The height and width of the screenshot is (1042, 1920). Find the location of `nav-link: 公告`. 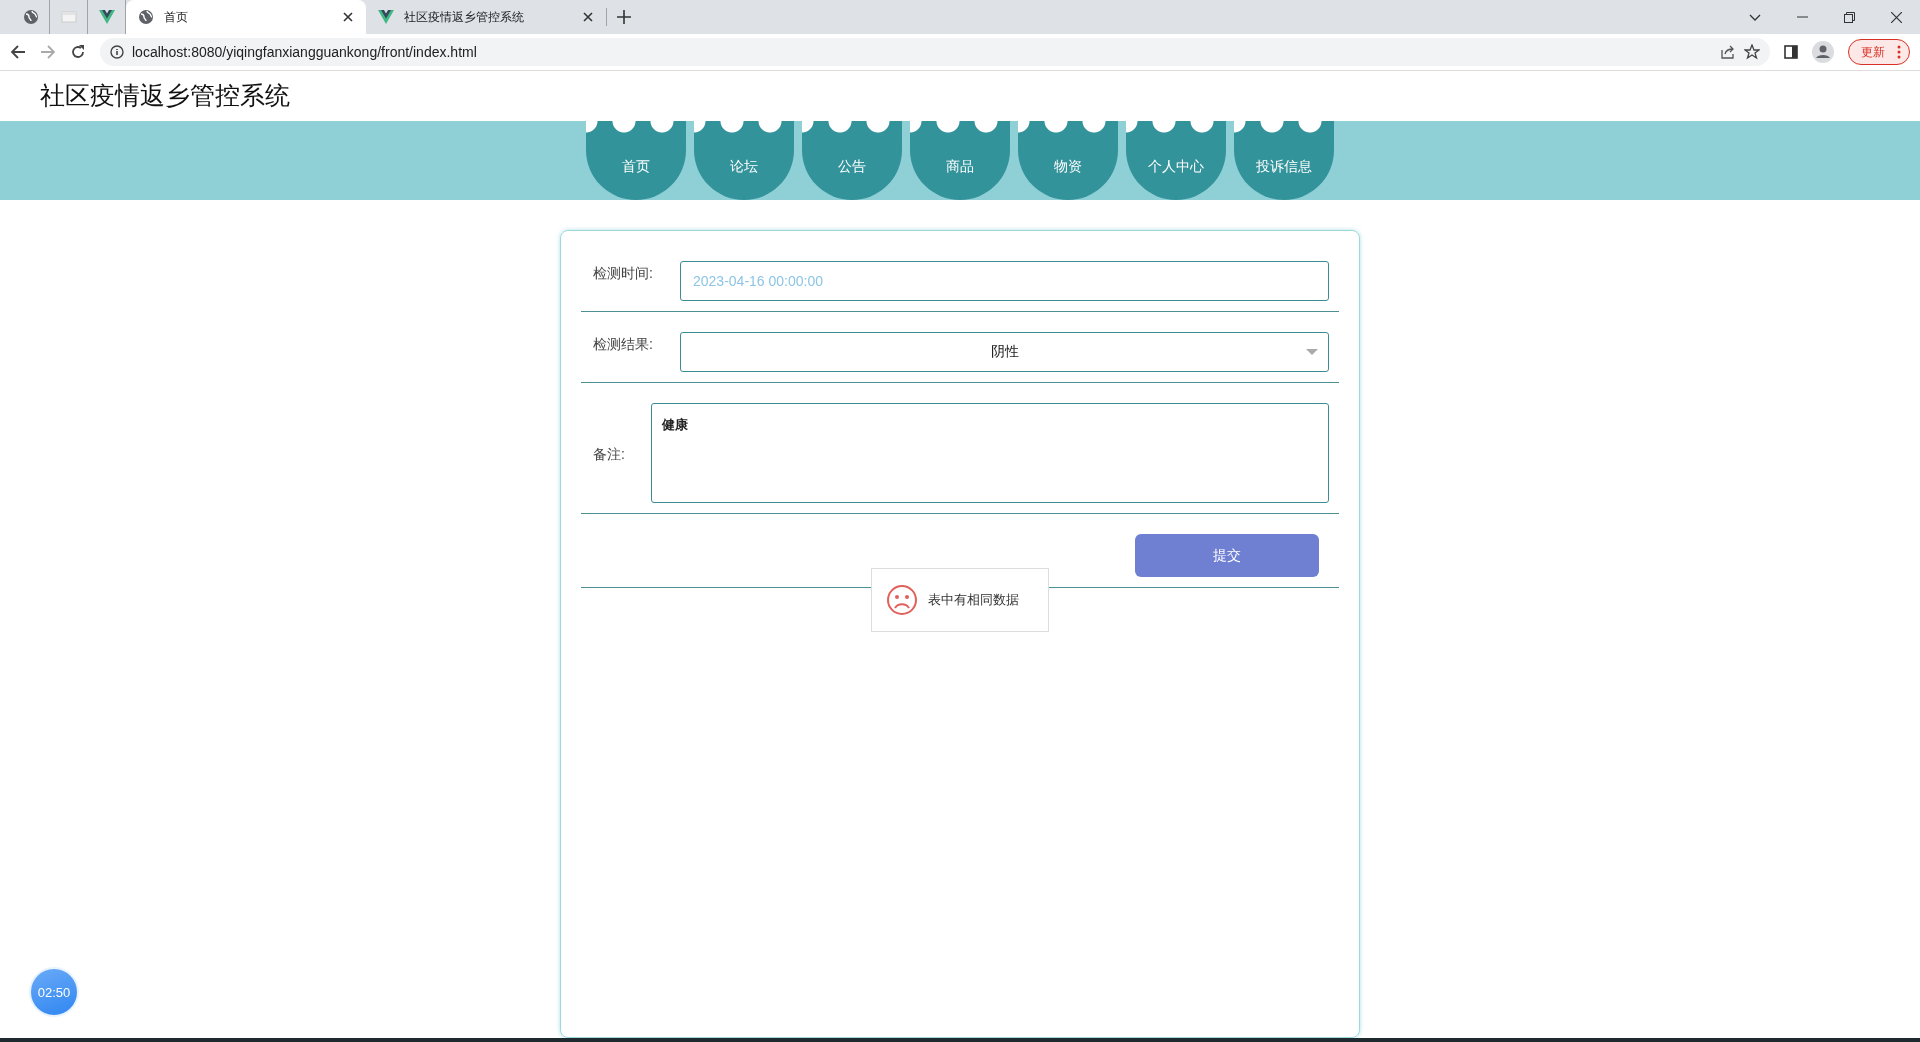

nav-link: 公告 is located at coordinates (852, 160).